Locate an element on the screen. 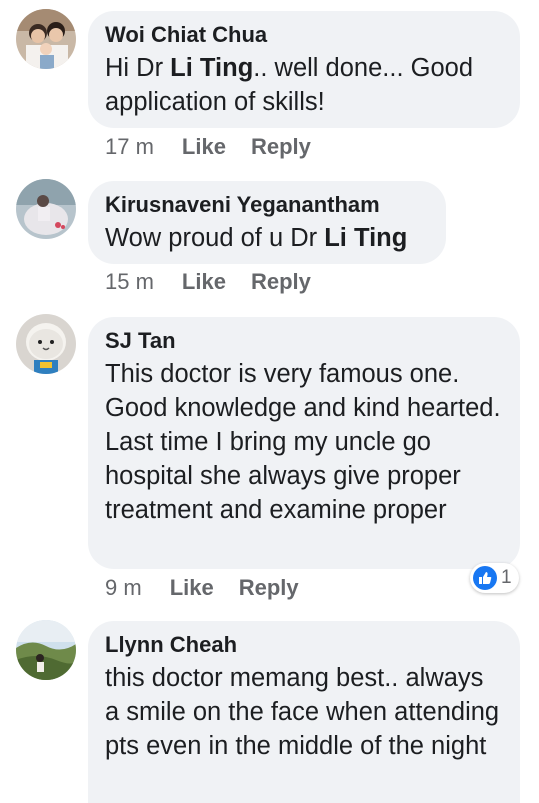 This screenshot has height=803, width=539. comment-author: Kirusnaveni Yeganantham is located at coordinates (266, 205).